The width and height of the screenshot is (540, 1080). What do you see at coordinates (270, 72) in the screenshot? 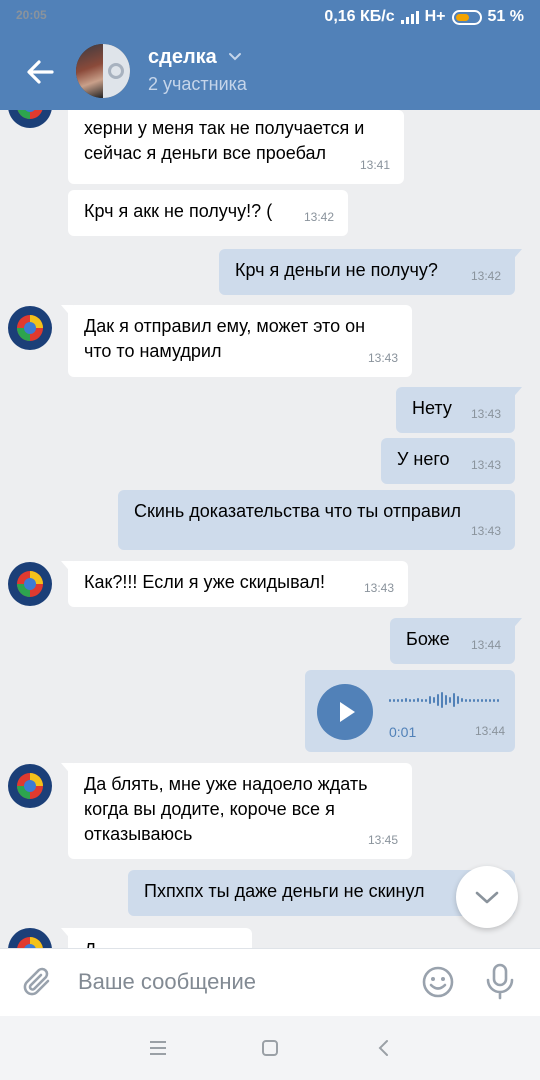
I see `chat-header: сделка 2 участника` at bounding box center [270, 72].